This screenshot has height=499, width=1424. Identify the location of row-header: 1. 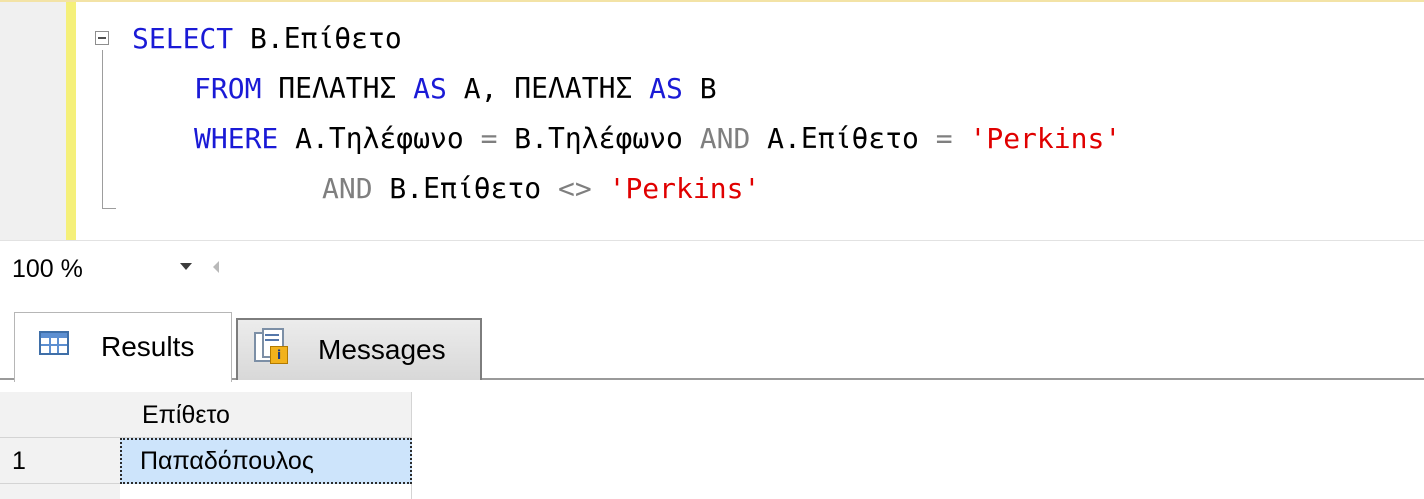
(60, 461).